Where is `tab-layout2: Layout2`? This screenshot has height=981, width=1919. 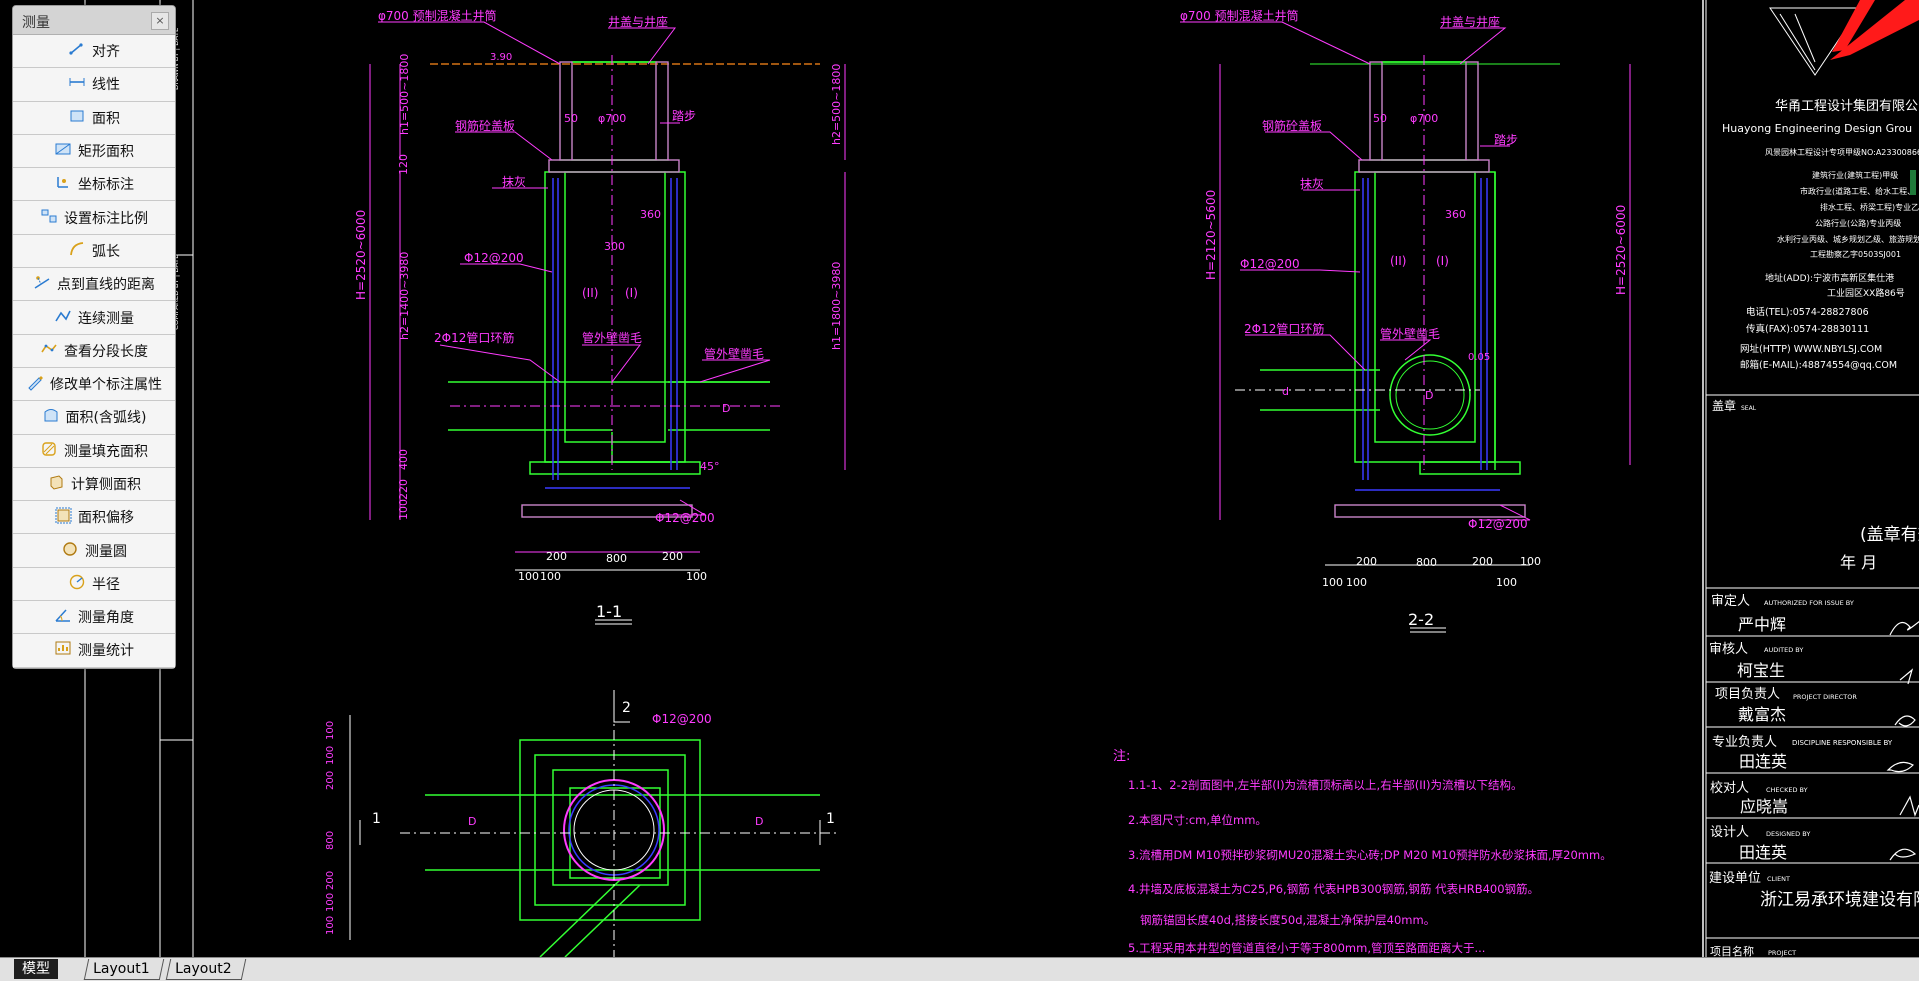
tab-layout2: Layout2 is located at coordinates (206, 969).